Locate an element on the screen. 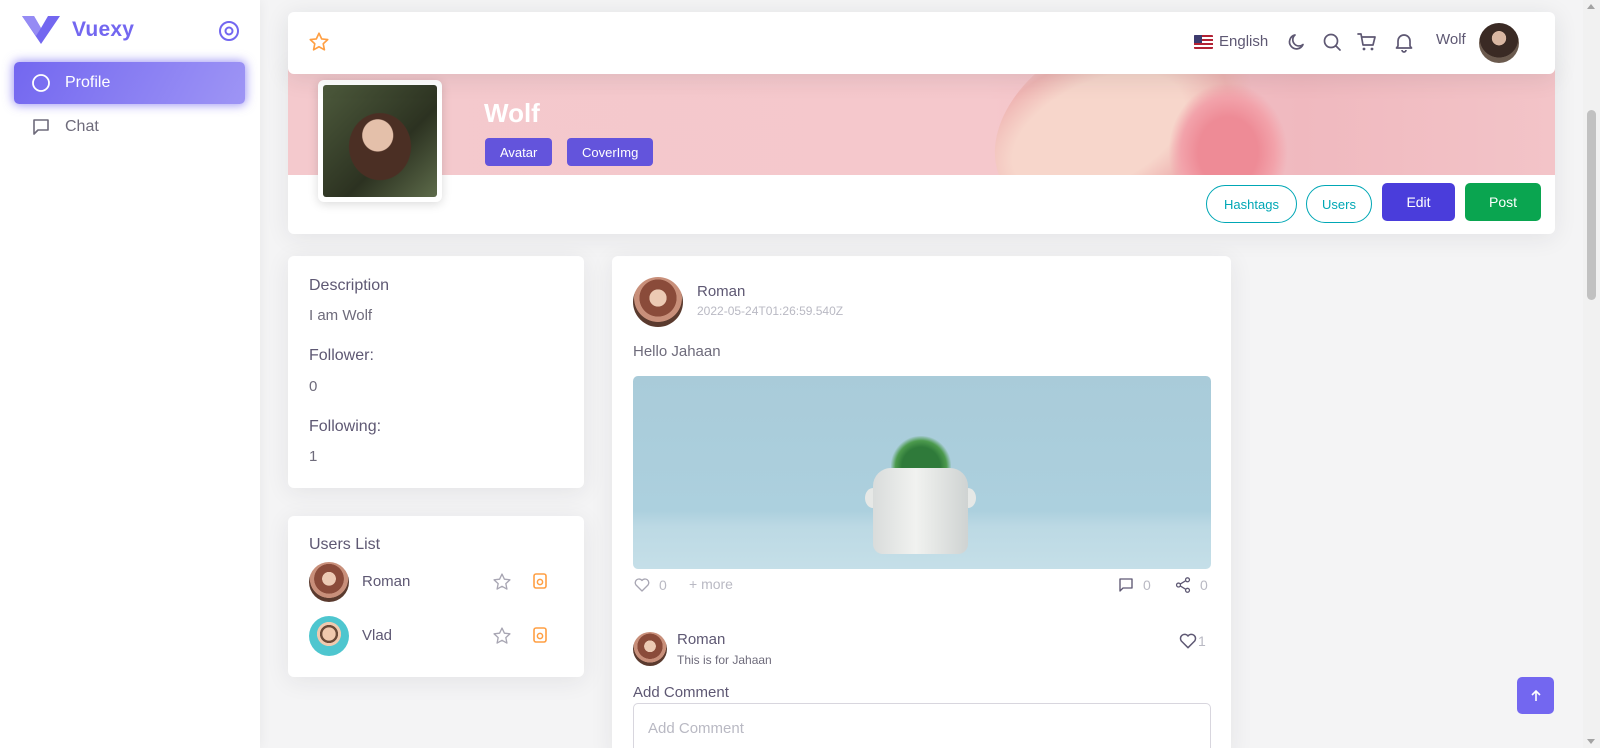 Image resolution: width=1600 pixels, height=748 pixels. post-button: Post is located at coordinates (1503, 202).